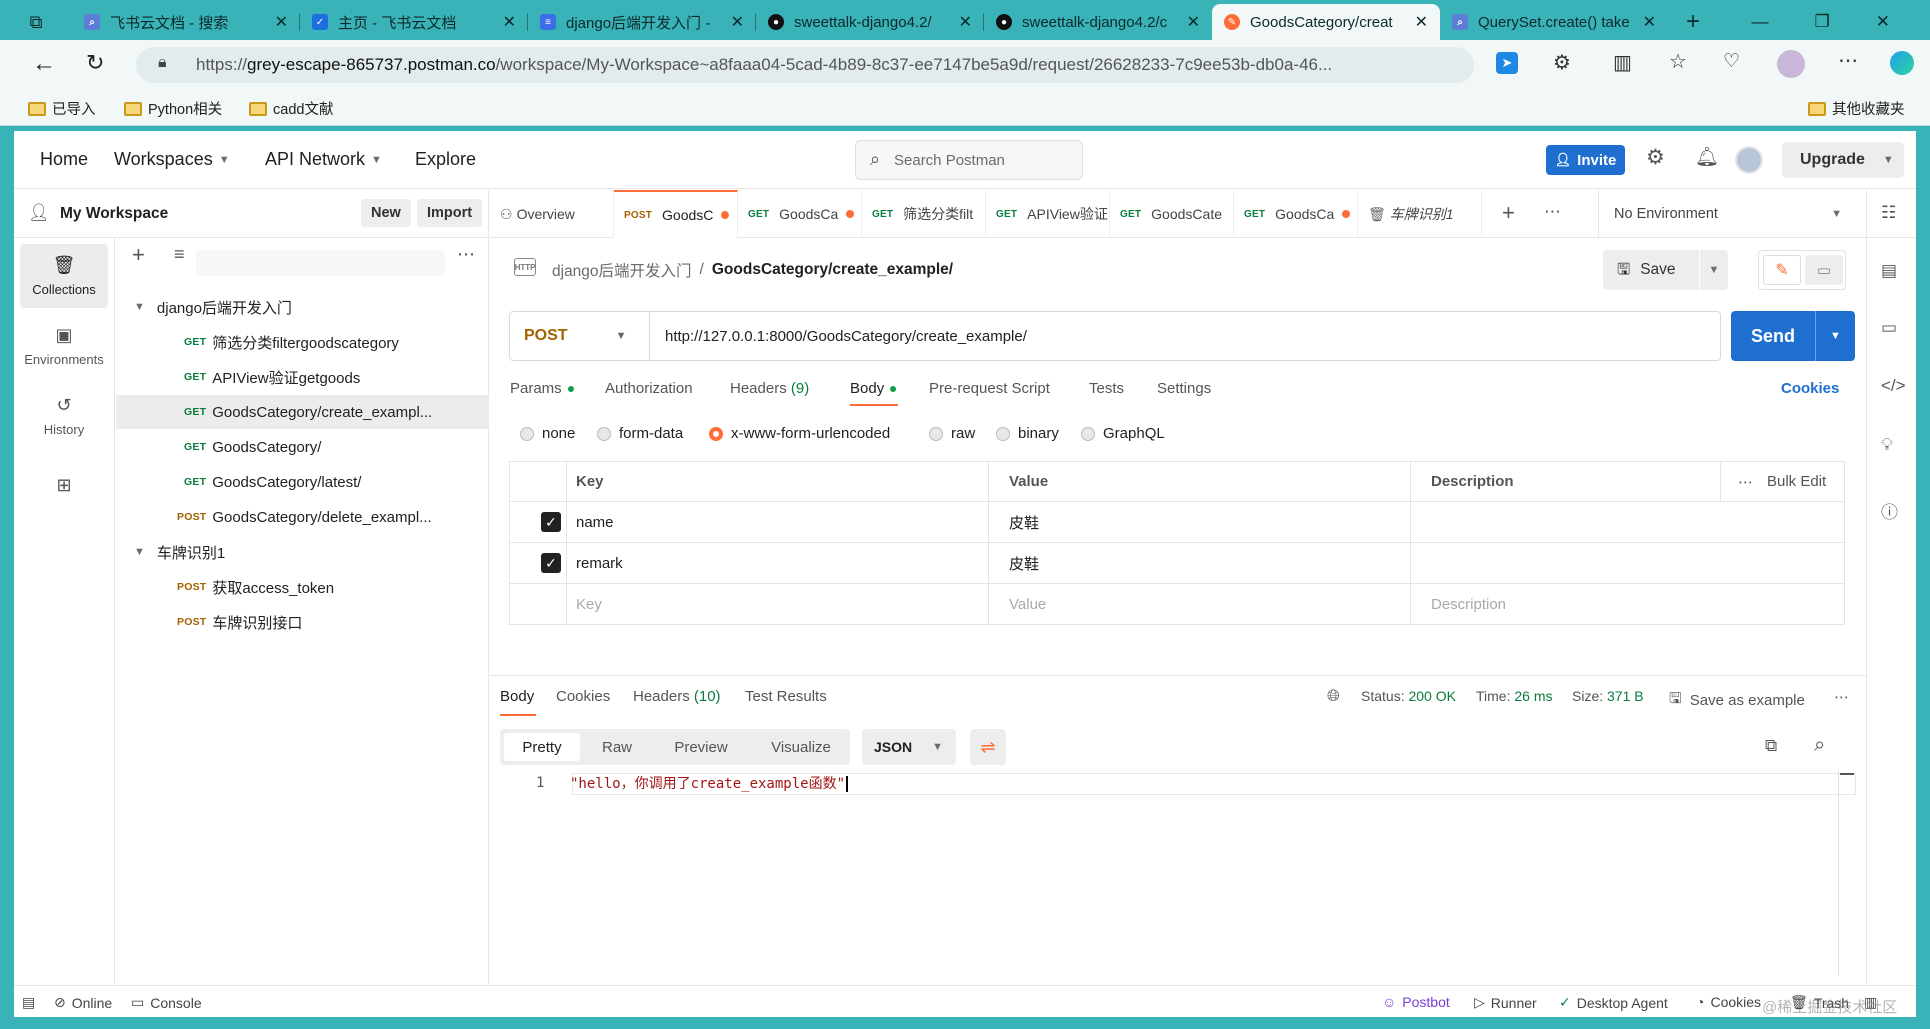 The image size is (1930, 1029). Describe the element at coordinates (1552, 212) in the screenshot. I see `more-tabs-icon: ⋯` at that location.